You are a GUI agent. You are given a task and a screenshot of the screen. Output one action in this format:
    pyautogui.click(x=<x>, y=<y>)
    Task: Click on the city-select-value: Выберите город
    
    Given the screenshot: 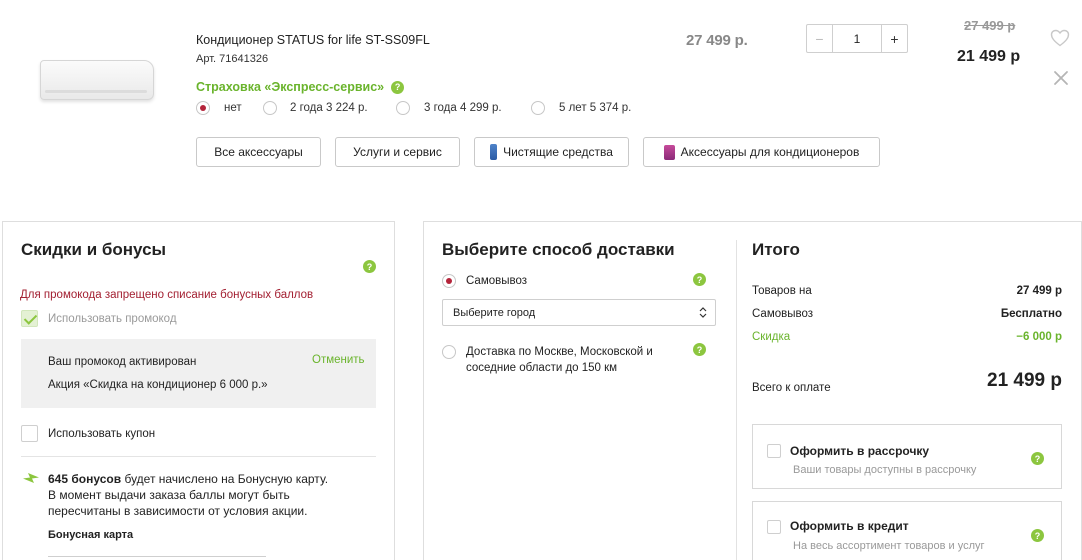 What is the action you would take?
    pyautogui.click(x=494, y=312)
    